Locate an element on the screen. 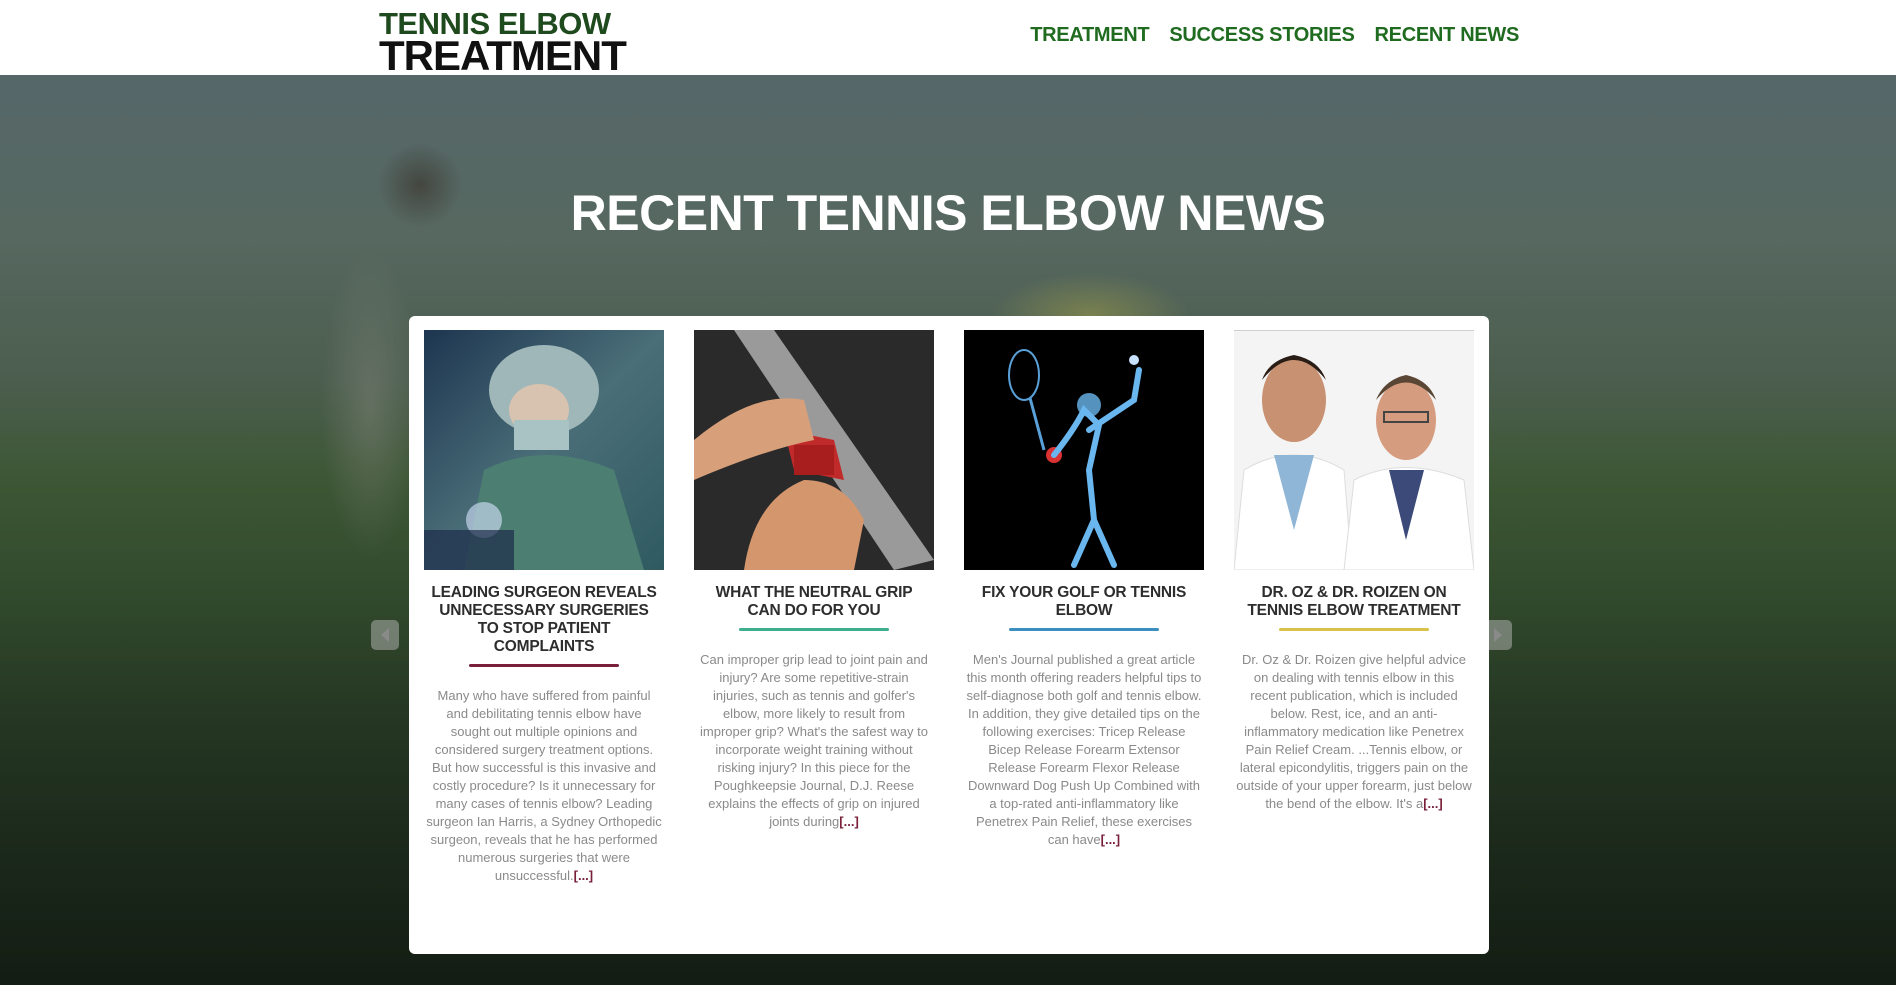 The height and width of the screenshot is (985, 1896). nav-recent-news: RECENT NEWS is located at coordinates (1447, 35).